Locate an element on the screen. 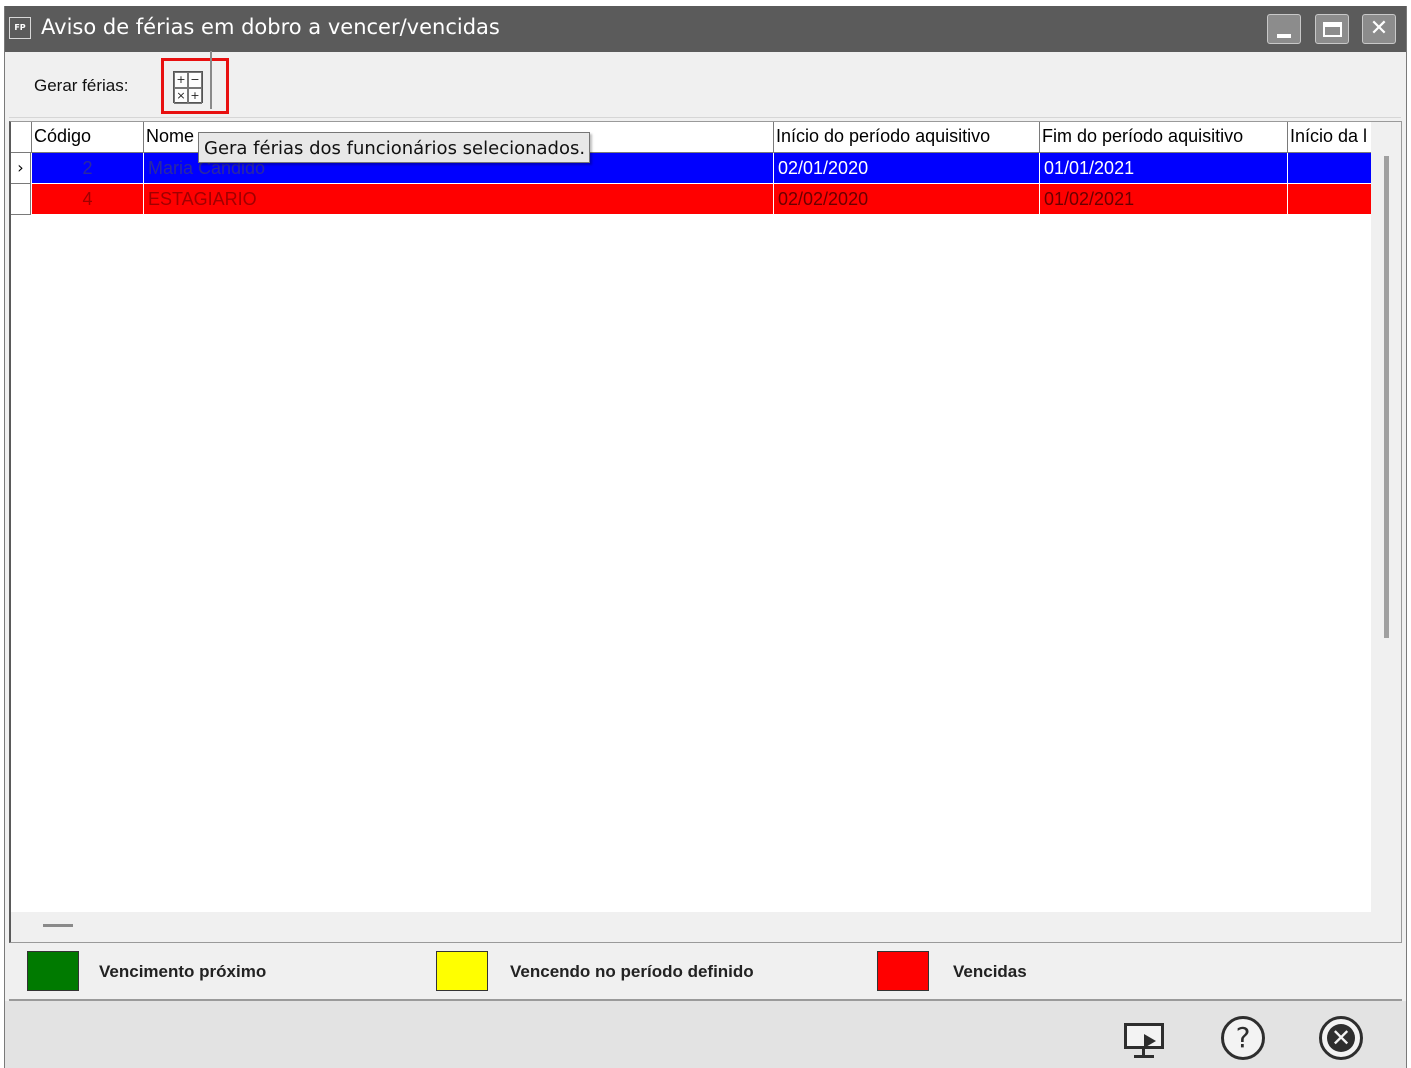 The image size is (1411, 1068). close-icon: ✕ is located at coordinates (1341, 1038).